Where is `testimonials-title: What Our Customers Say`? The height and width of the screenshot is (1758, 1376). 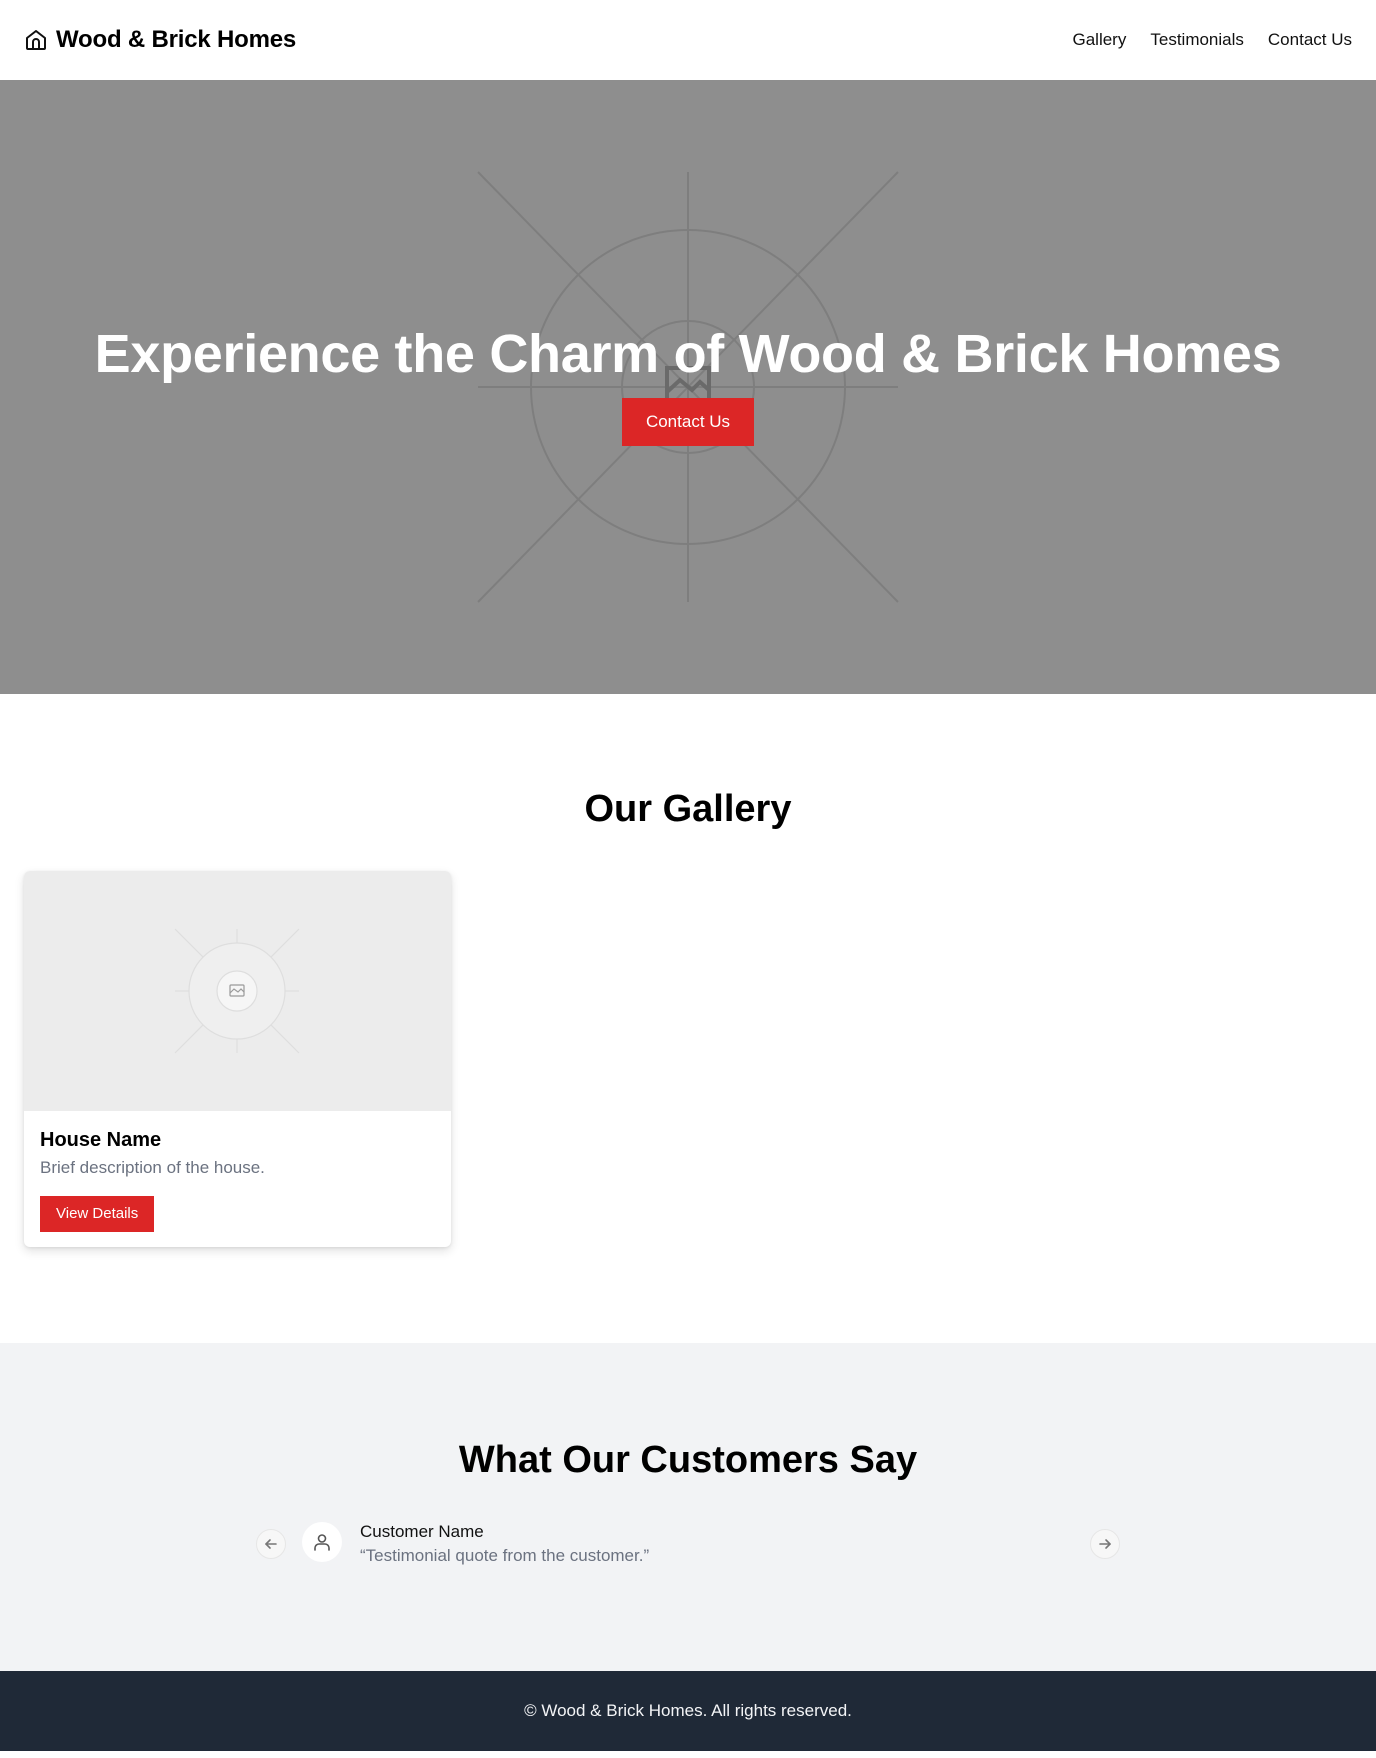
testimonials-title: What Our Customers Say is located at coordinates (688, 1460).